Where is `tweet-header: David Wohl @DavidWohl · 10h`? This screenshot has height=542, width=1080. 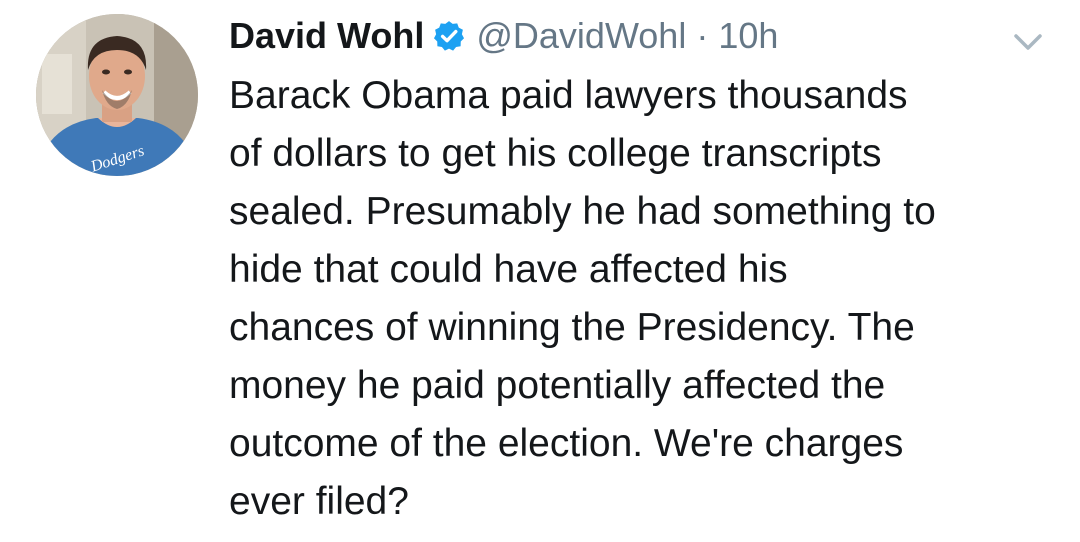 tweet-header: David Wohl @DavidWohl · 10h is located at coordinates (639, 36).